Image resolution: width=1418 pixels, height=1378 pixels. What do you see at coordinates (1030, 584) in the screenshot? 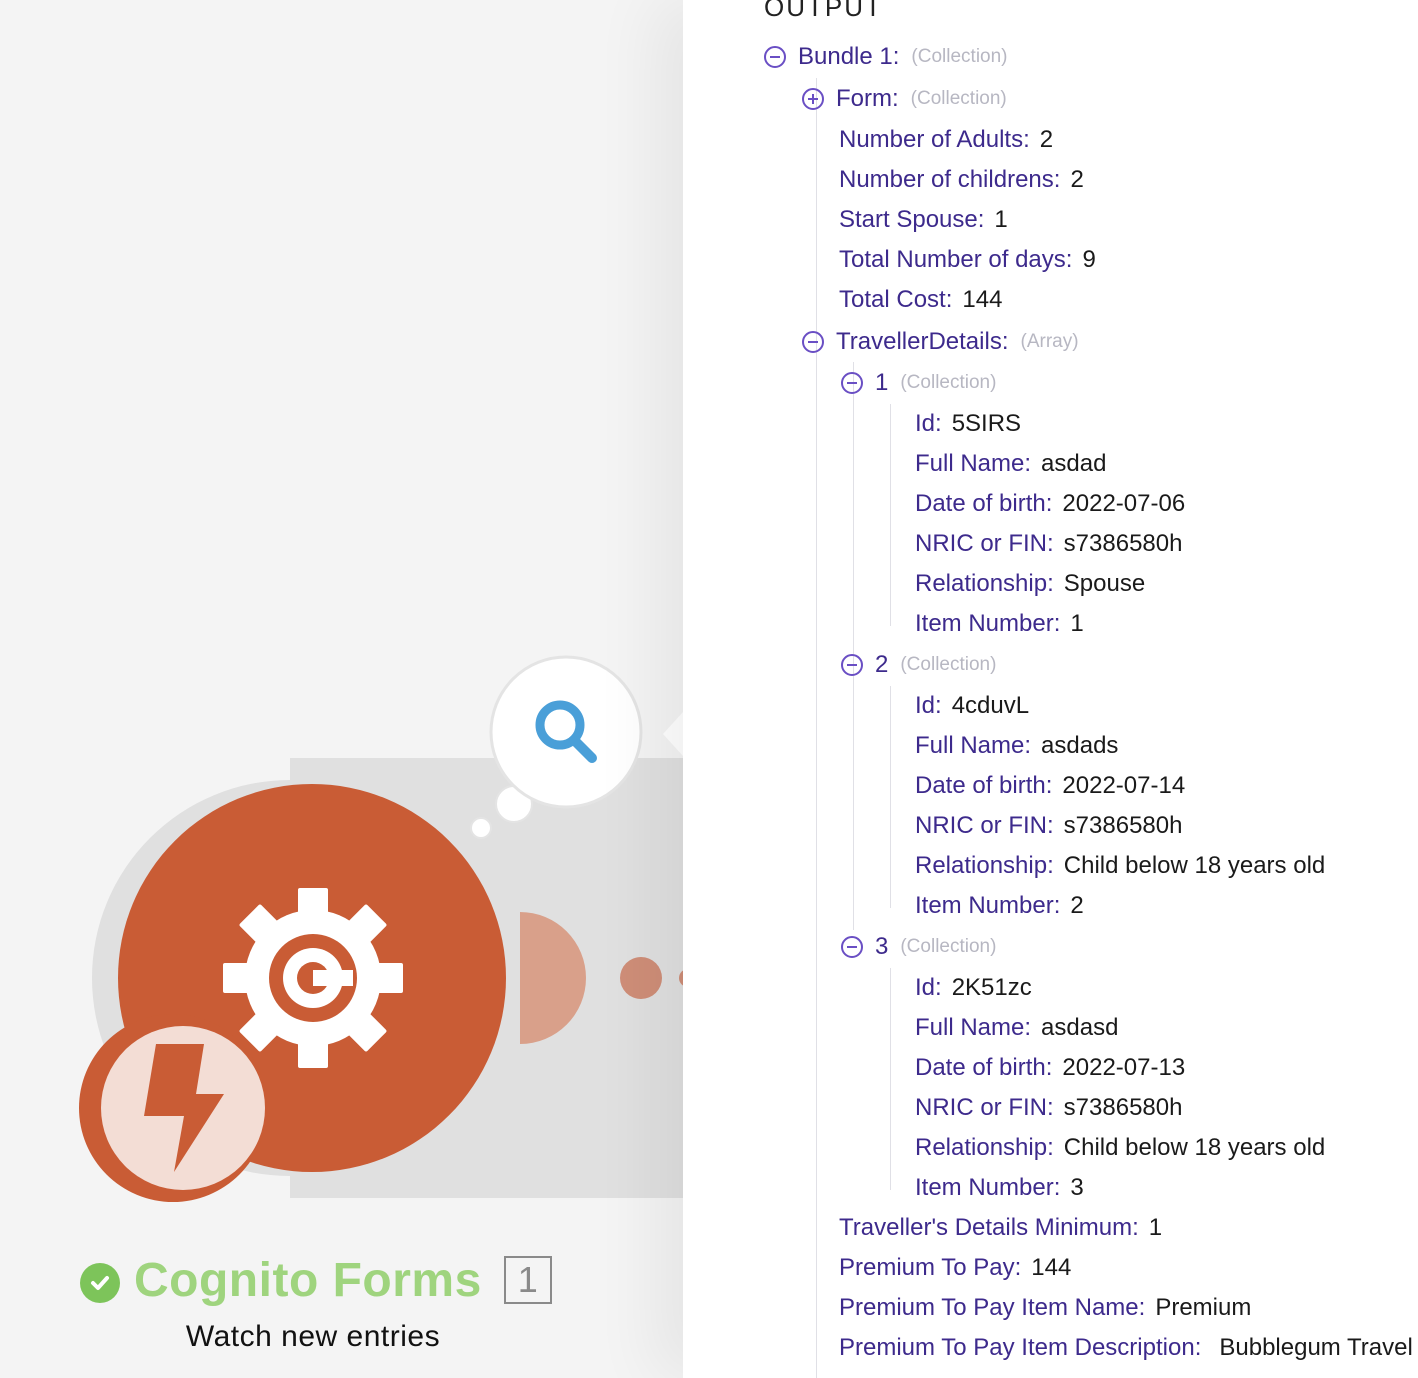
I see `item-field-row: Relationship: Spouse` at bounding box center [1030, 584].